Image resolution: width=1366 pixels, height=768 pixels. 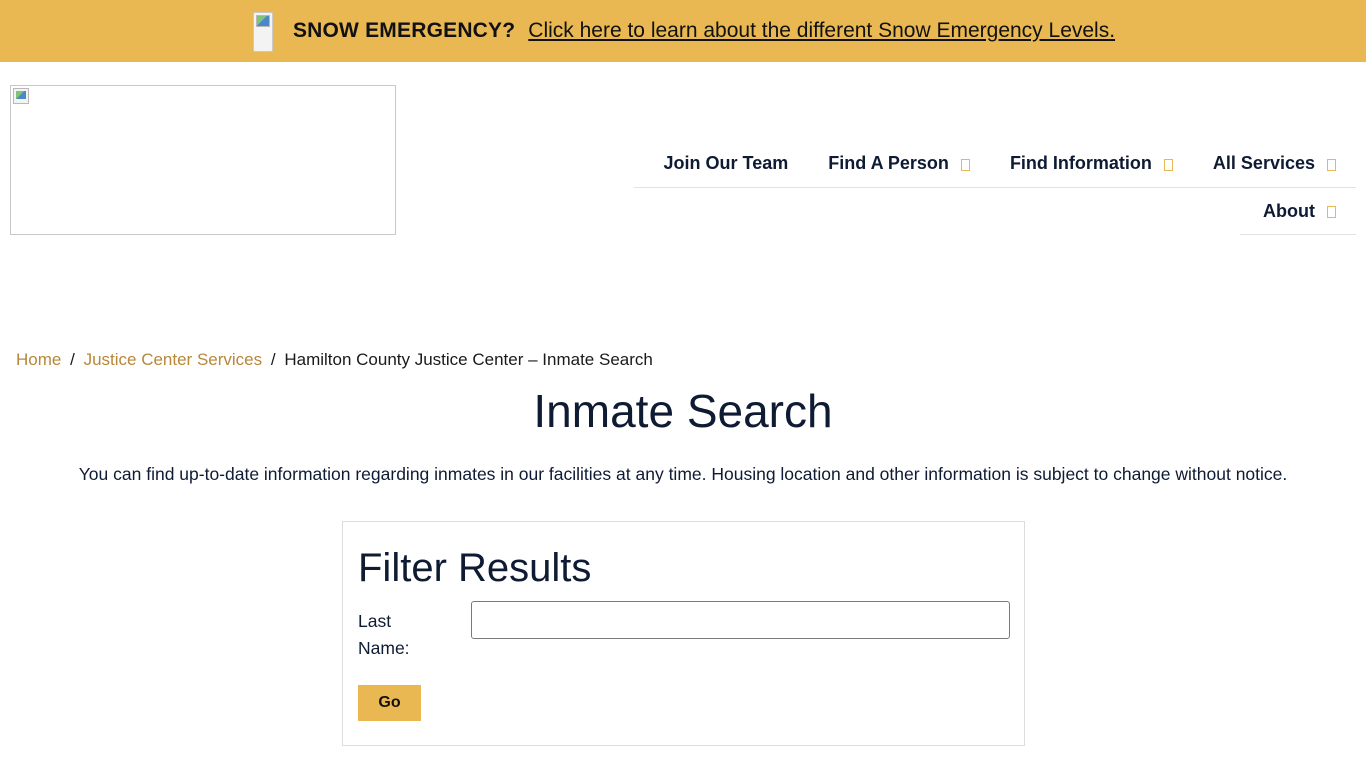 I want to click on filter-title: Filter Results, so click(x=475, y=568).